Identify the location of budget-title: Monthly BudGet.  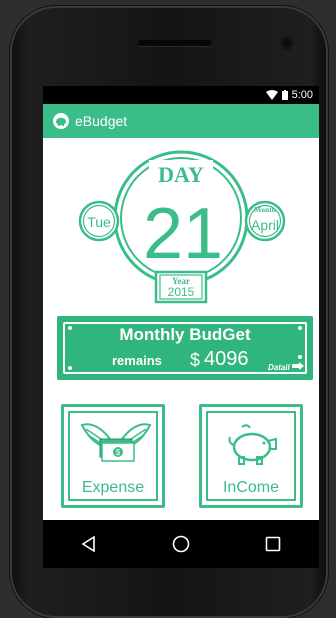
(185, 334).